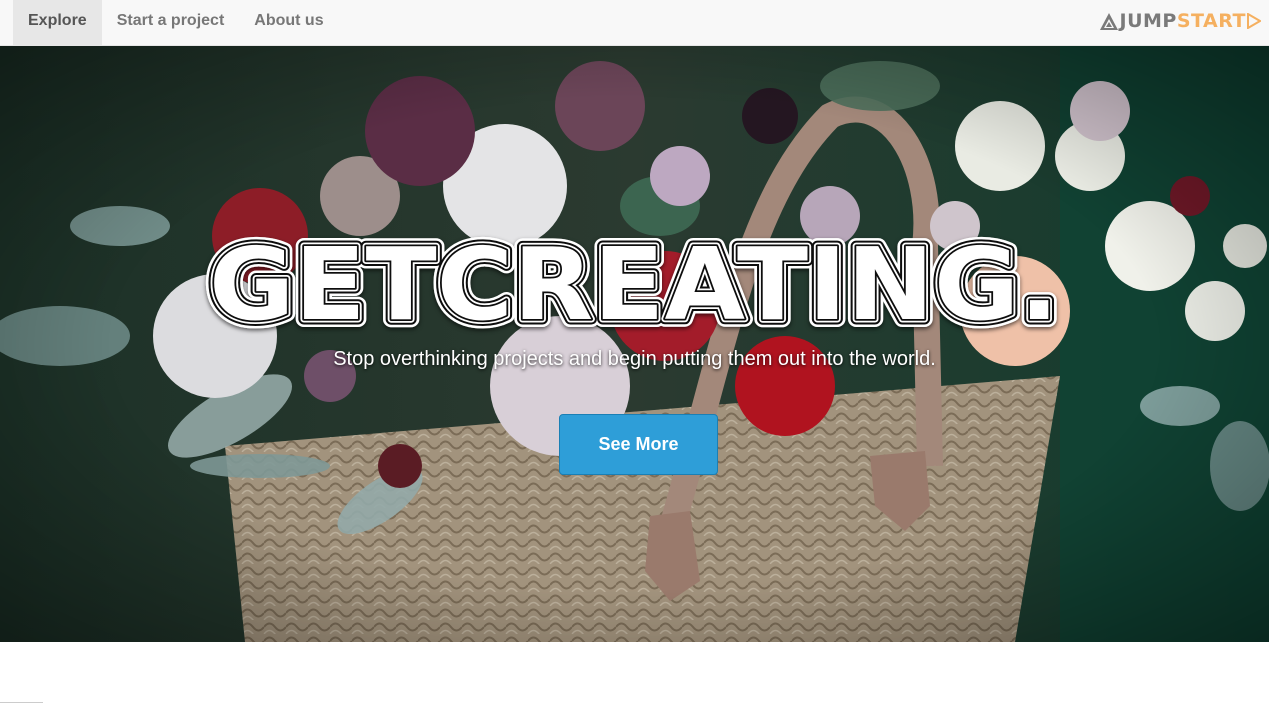 Image resolution: width=1269 pixels, height=704 pixels. What do you see at coordinates (1108, 21) in the screenshot?
I see `triangle-logo-icon` at bounding box center [1108, 21].